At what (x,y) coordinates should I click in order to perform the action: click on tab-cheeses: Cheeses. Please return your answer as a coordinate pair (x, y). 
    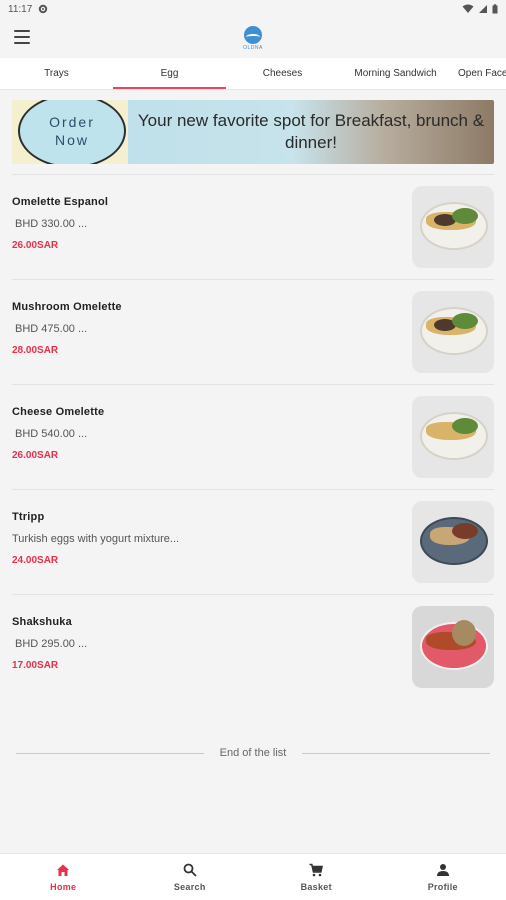
    Looking at the image, I should click on (282, 73).